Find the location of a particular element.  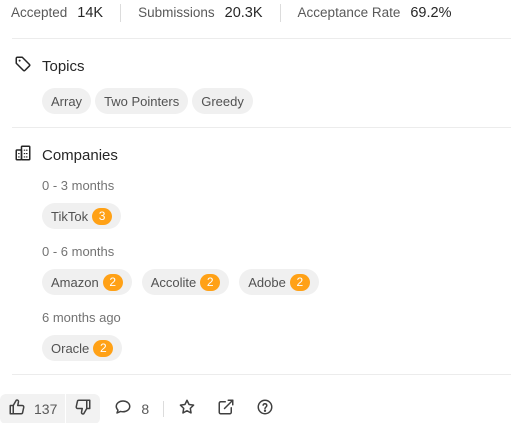

companies-header: Companies is located at coordinates (66, 155).